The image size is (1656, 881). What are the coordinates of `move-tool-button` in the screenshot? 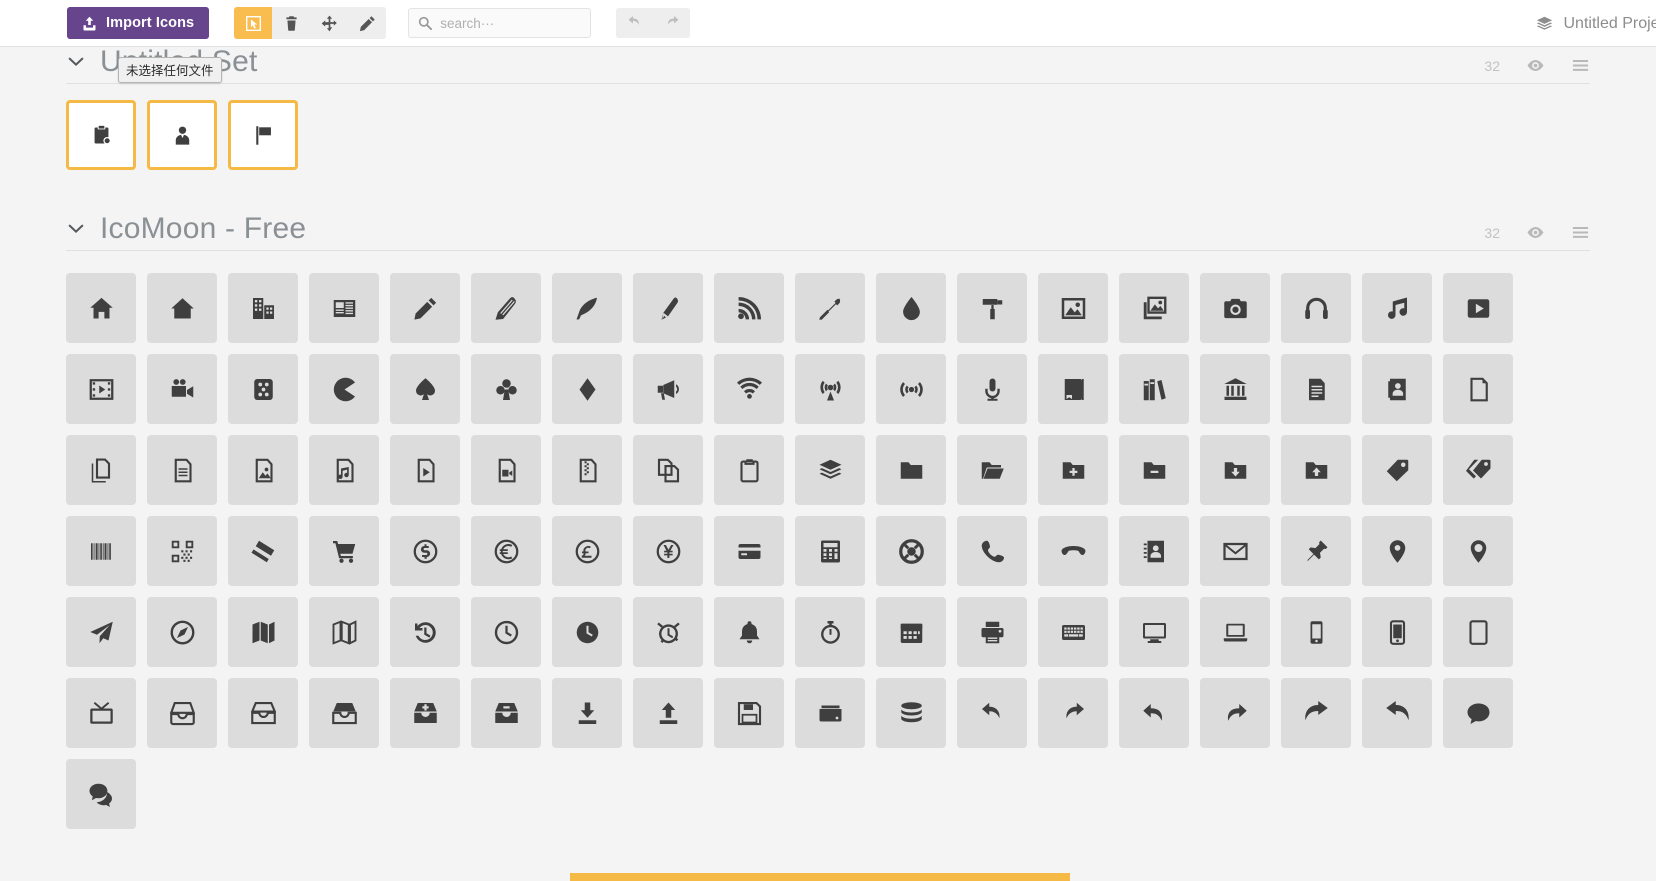 It's located at (329, 23).